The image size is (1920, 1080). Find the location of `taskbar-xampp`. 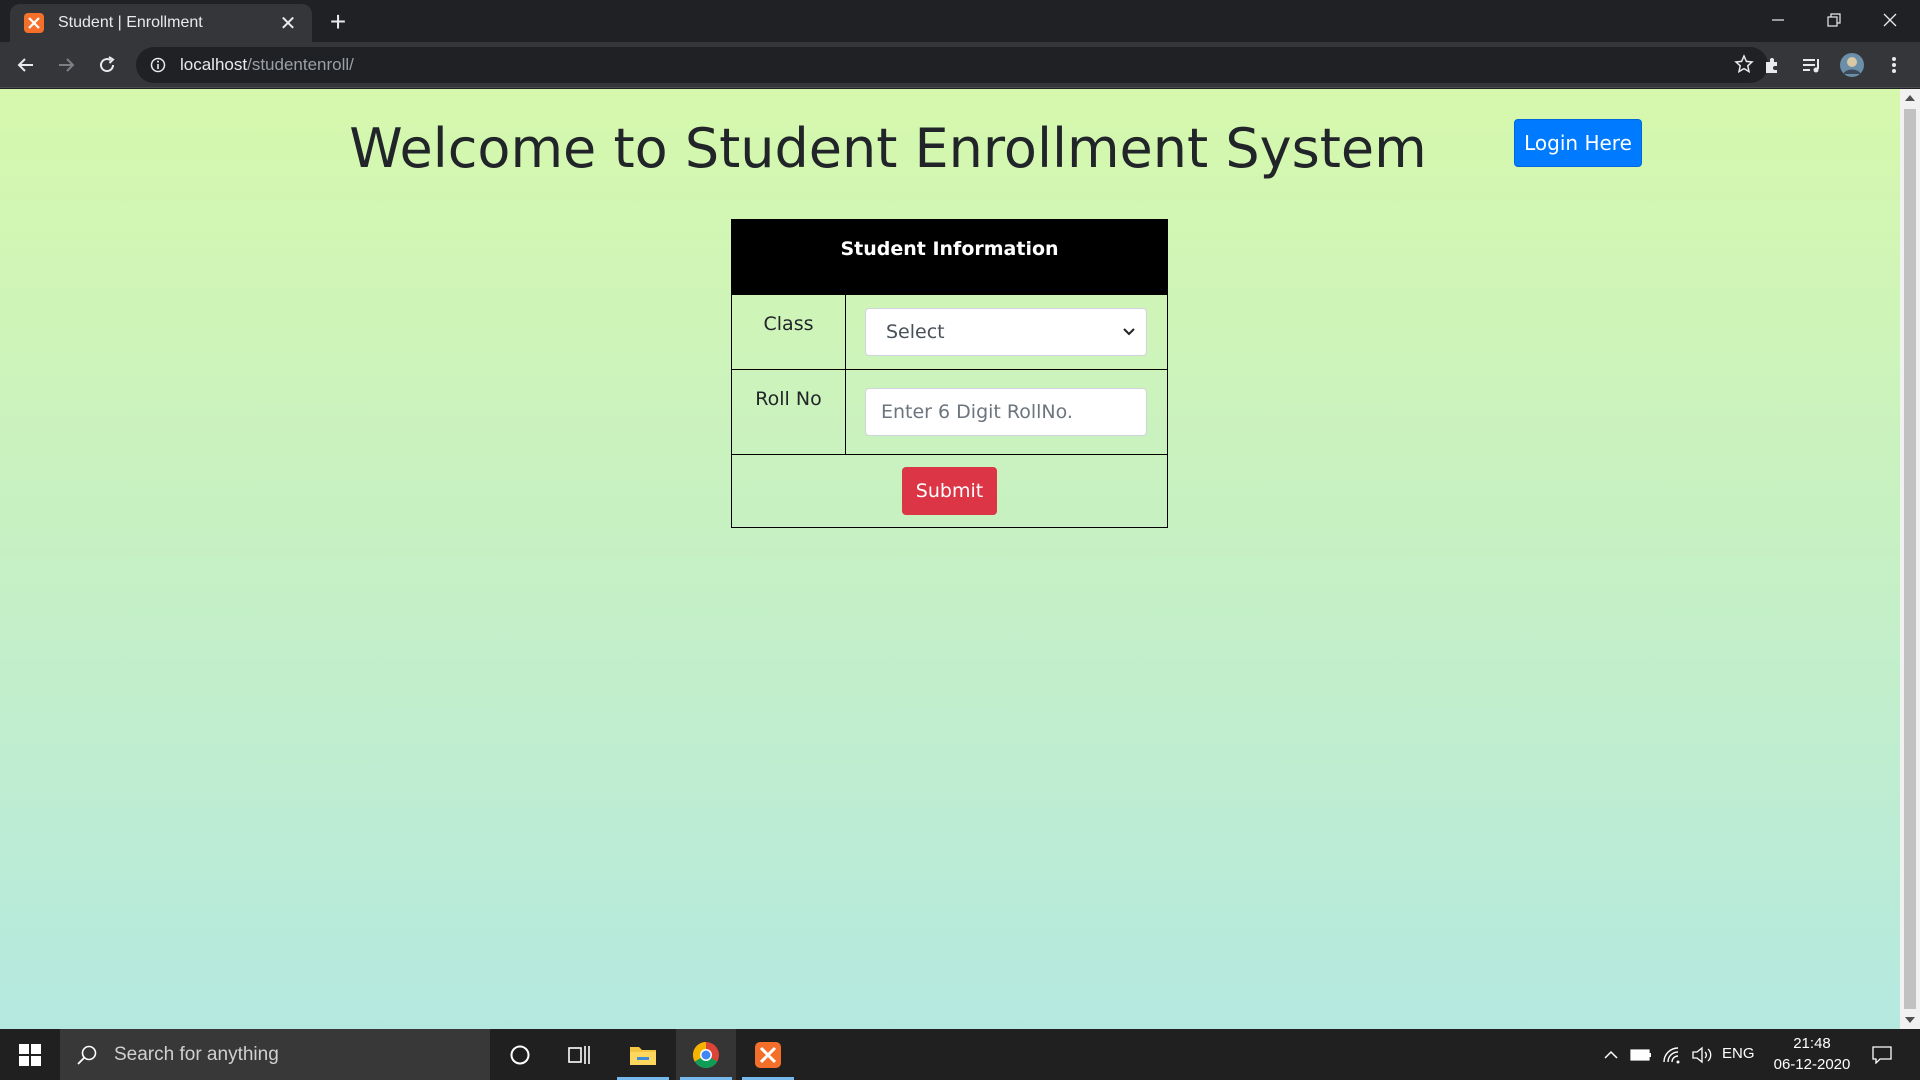

taskbar-xampp is located at coordinates (768, 1054).